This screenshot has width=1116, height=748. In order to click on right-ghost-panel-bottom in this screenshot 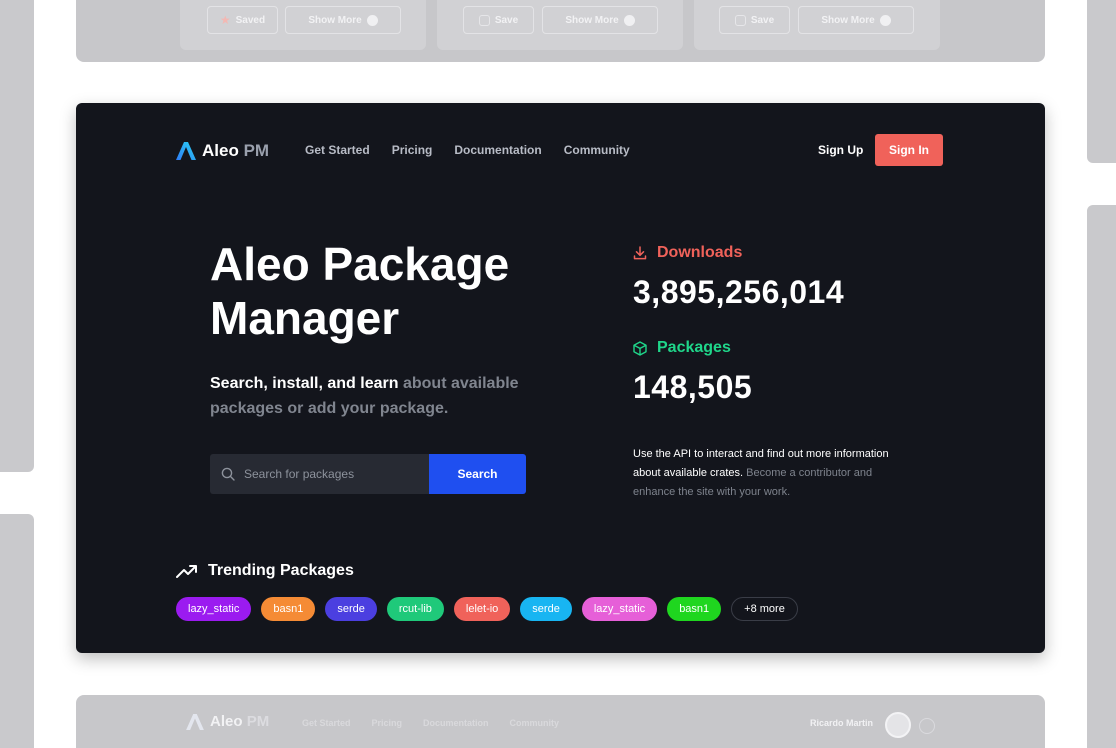, I will do `click(1101, 476)`.